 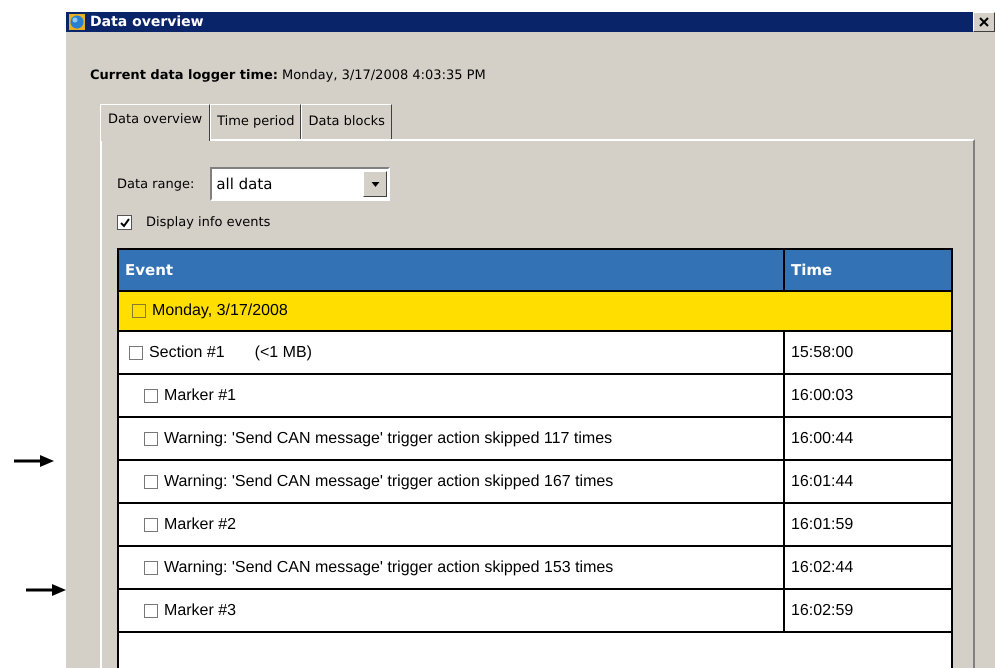 I want to click on time-cell: 15:58:00, so click(x=867, y=352).